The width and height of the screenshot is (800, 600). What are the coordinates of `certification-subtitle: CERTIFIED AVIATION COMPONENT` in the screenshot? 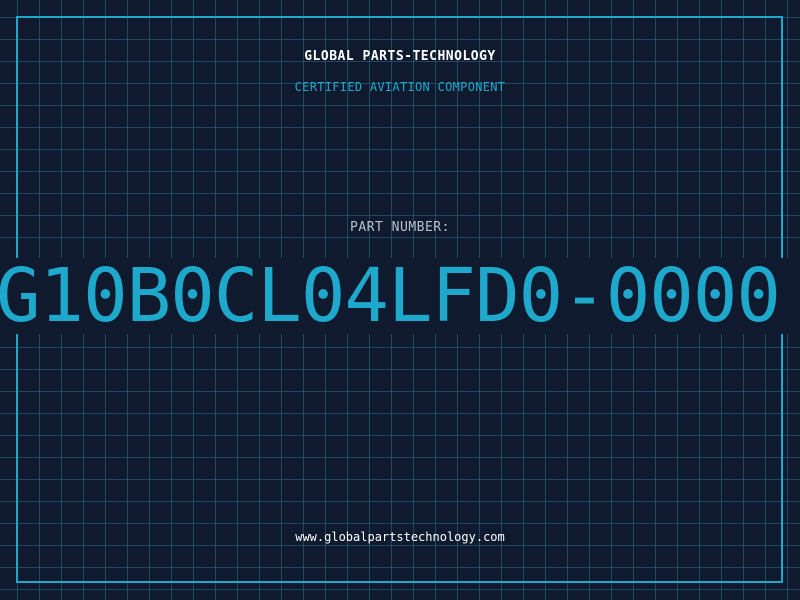 It's located at (400, 87).